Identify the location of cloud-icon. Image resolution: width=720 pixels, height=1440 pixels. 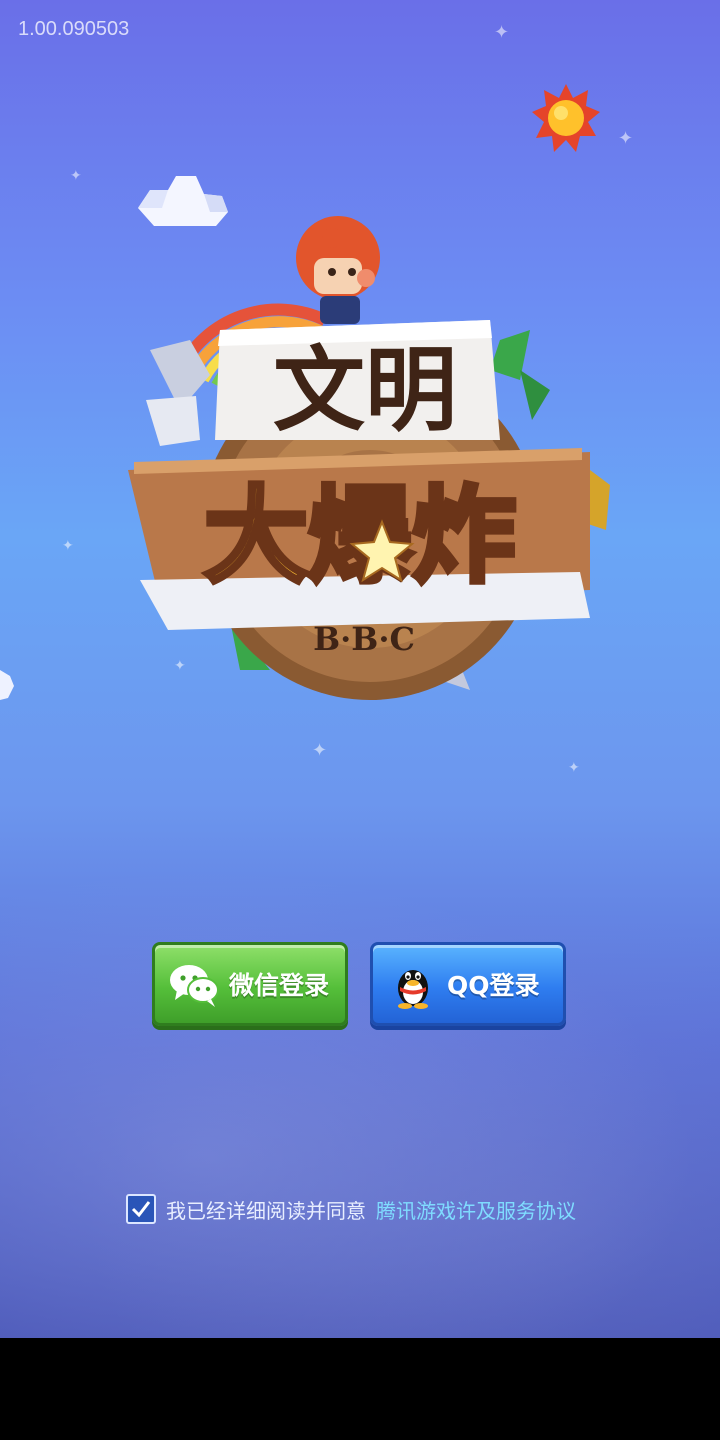
(7, 685).